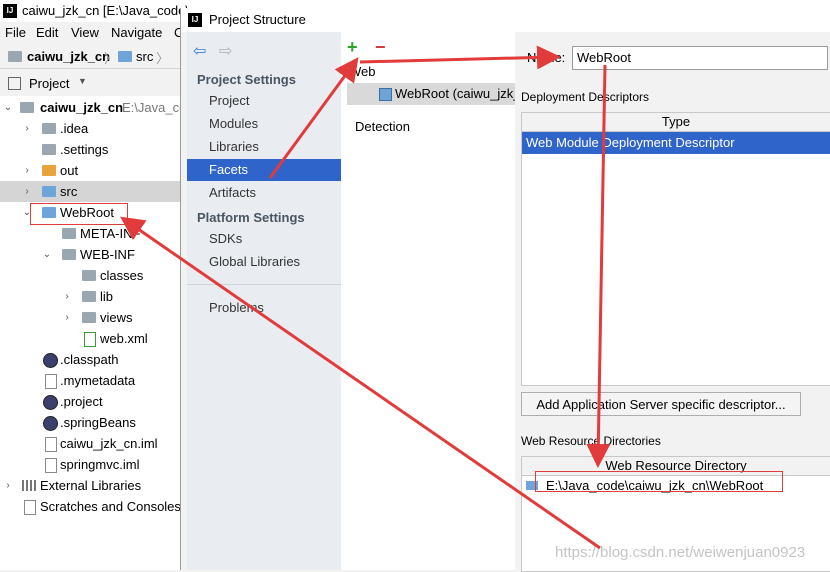 This screenshot has width=830, height=572. I want to click on arrow-facets-to-add, so click(313, 118).